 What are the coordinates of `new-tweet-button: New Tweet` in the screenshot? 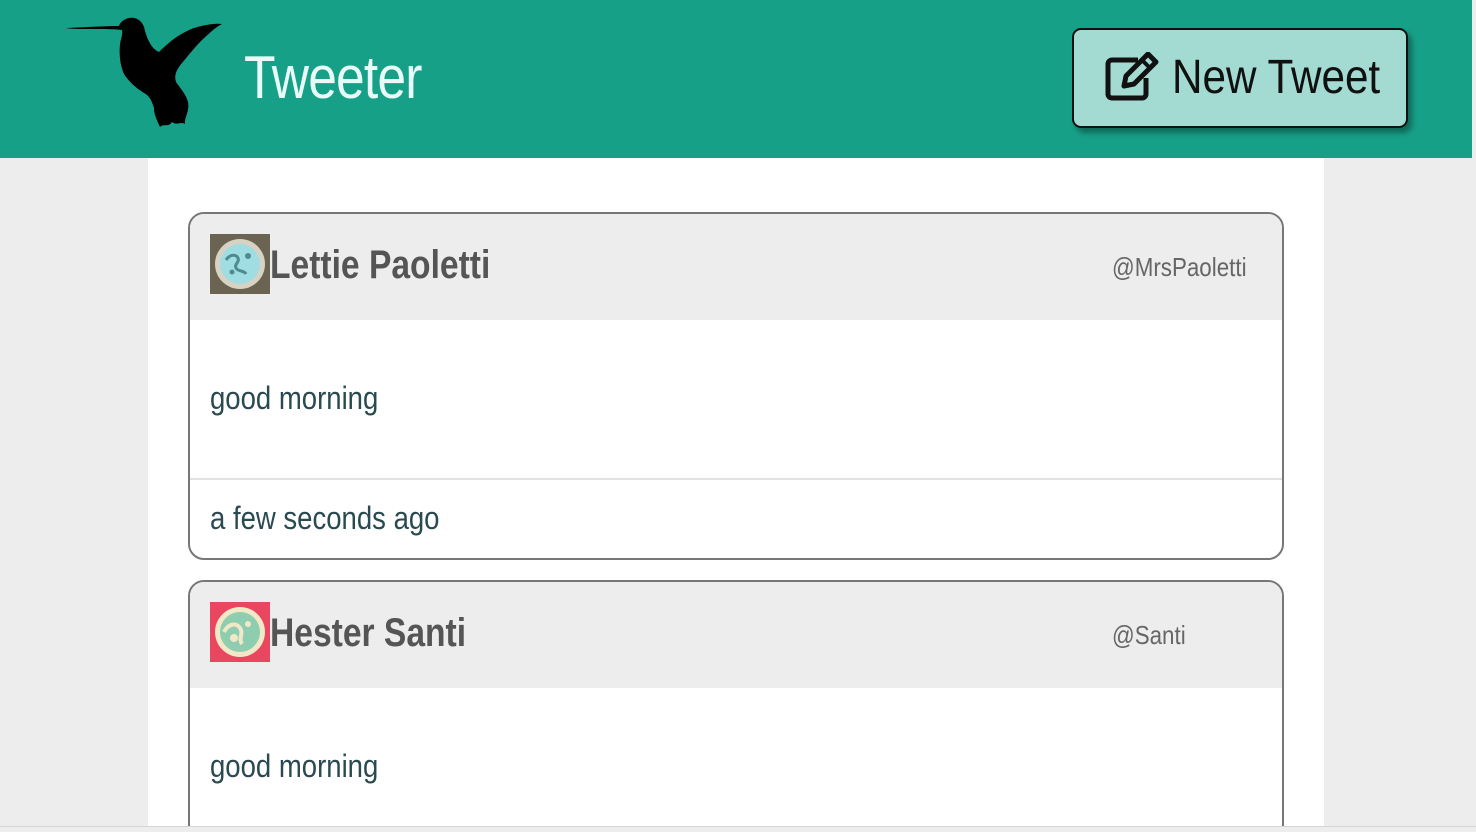 It's located at (1240, 78).